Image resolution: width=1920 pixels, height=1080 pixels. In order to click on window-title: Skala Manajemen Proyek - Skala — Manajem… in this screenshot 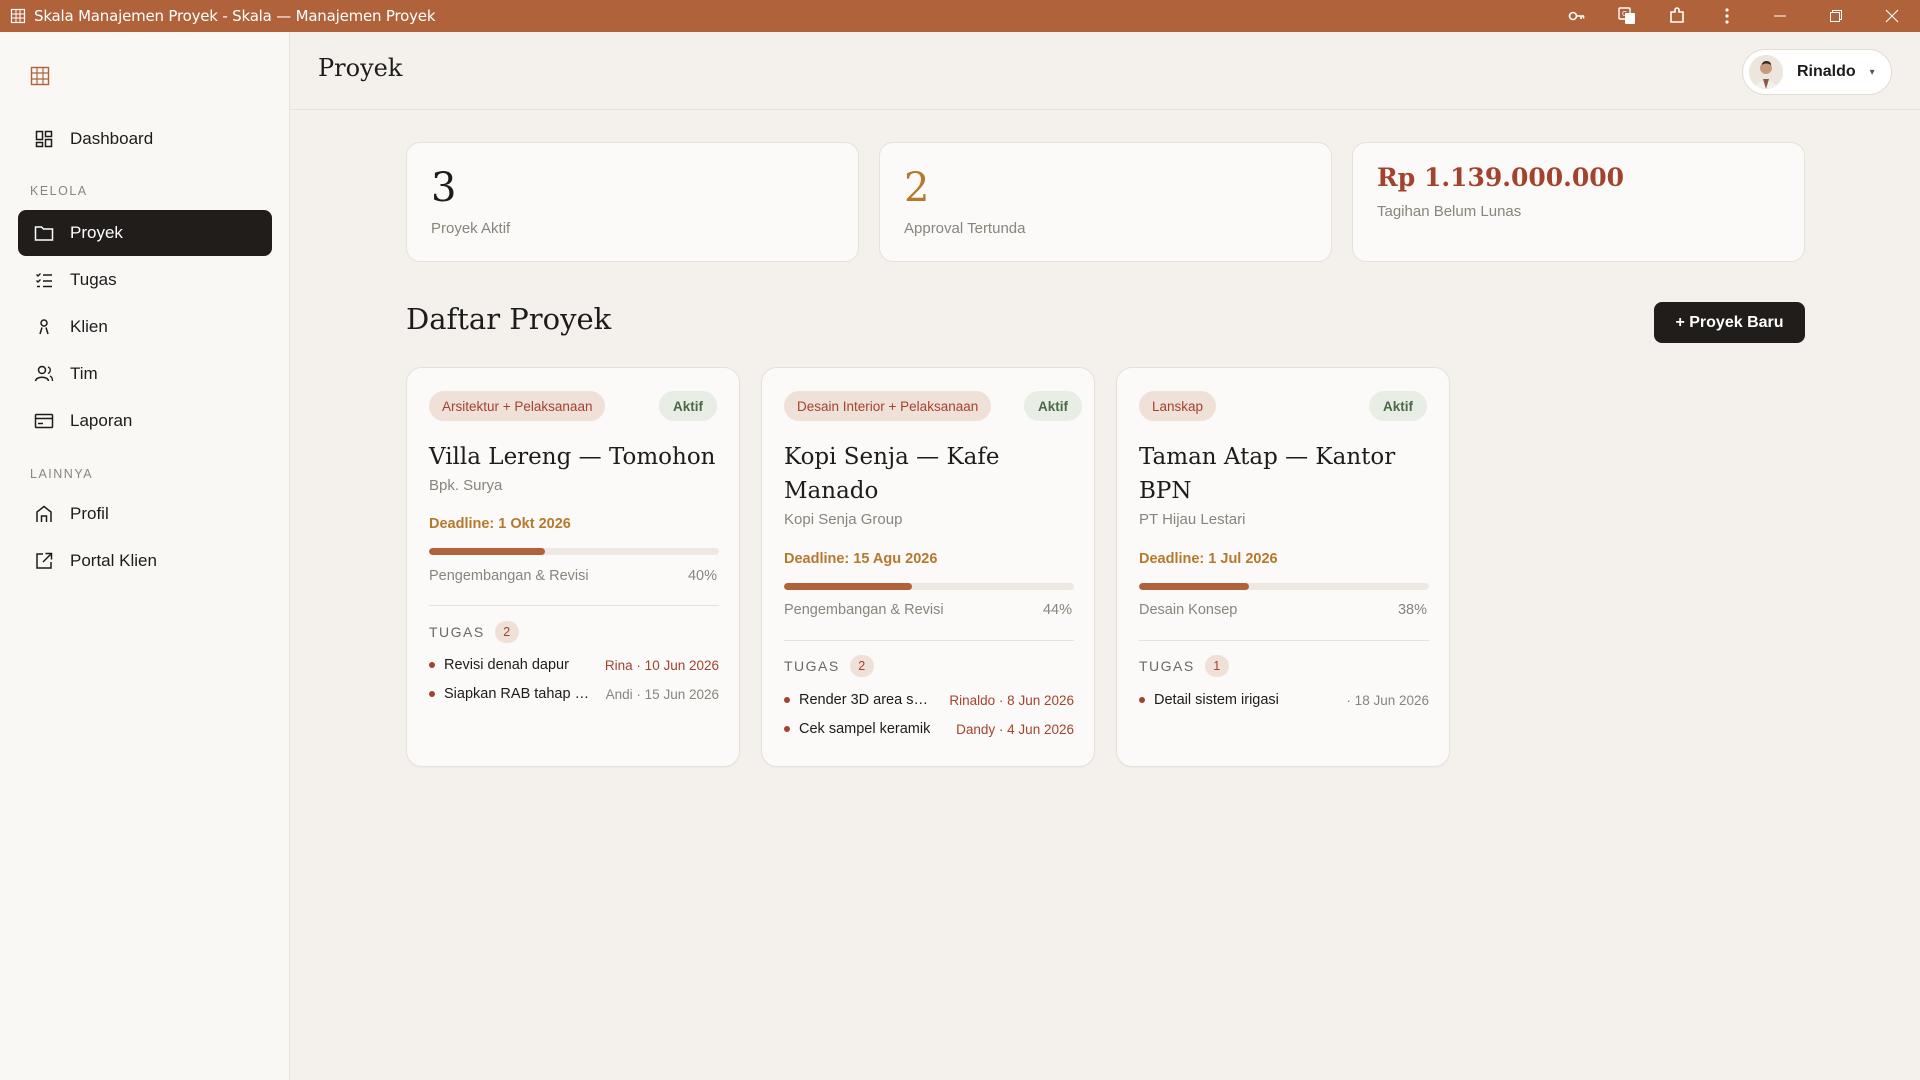, I will do `click(235, 16)`.